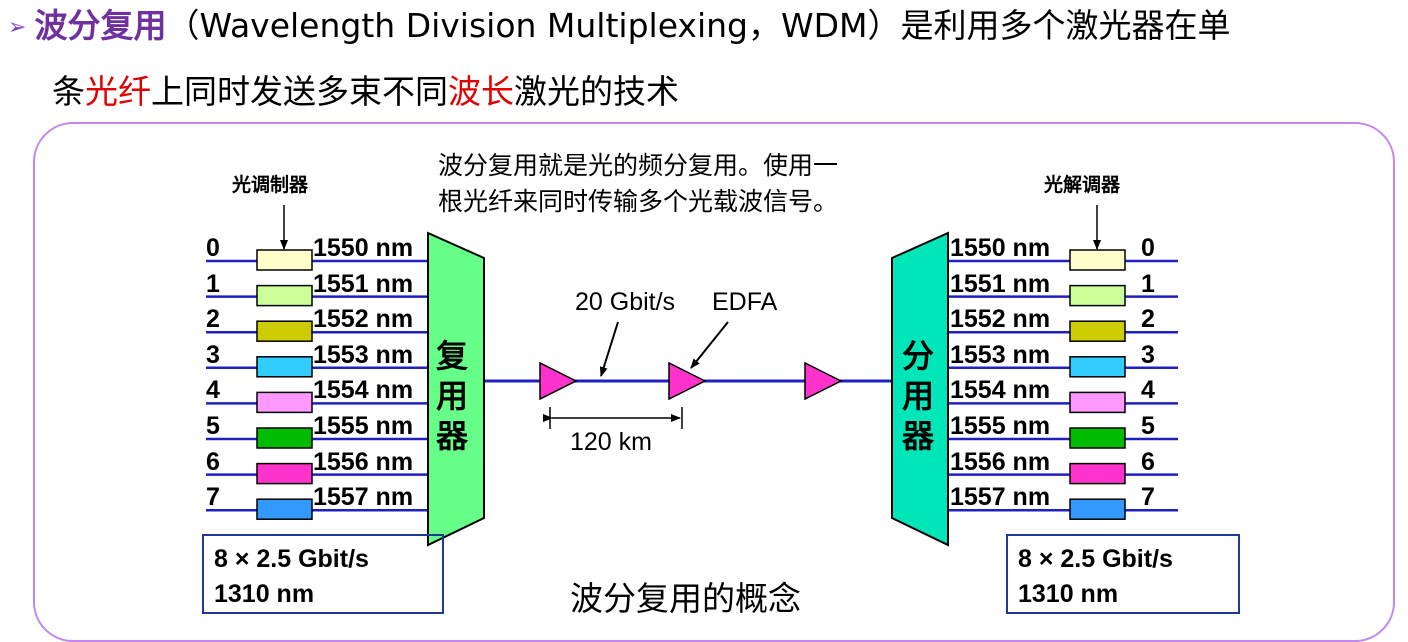 This screenshot has height=642, width=1408. Describe the element at coordinates (1148, 426) in the screenshot. I see `output-channel-id: 5` at that location.